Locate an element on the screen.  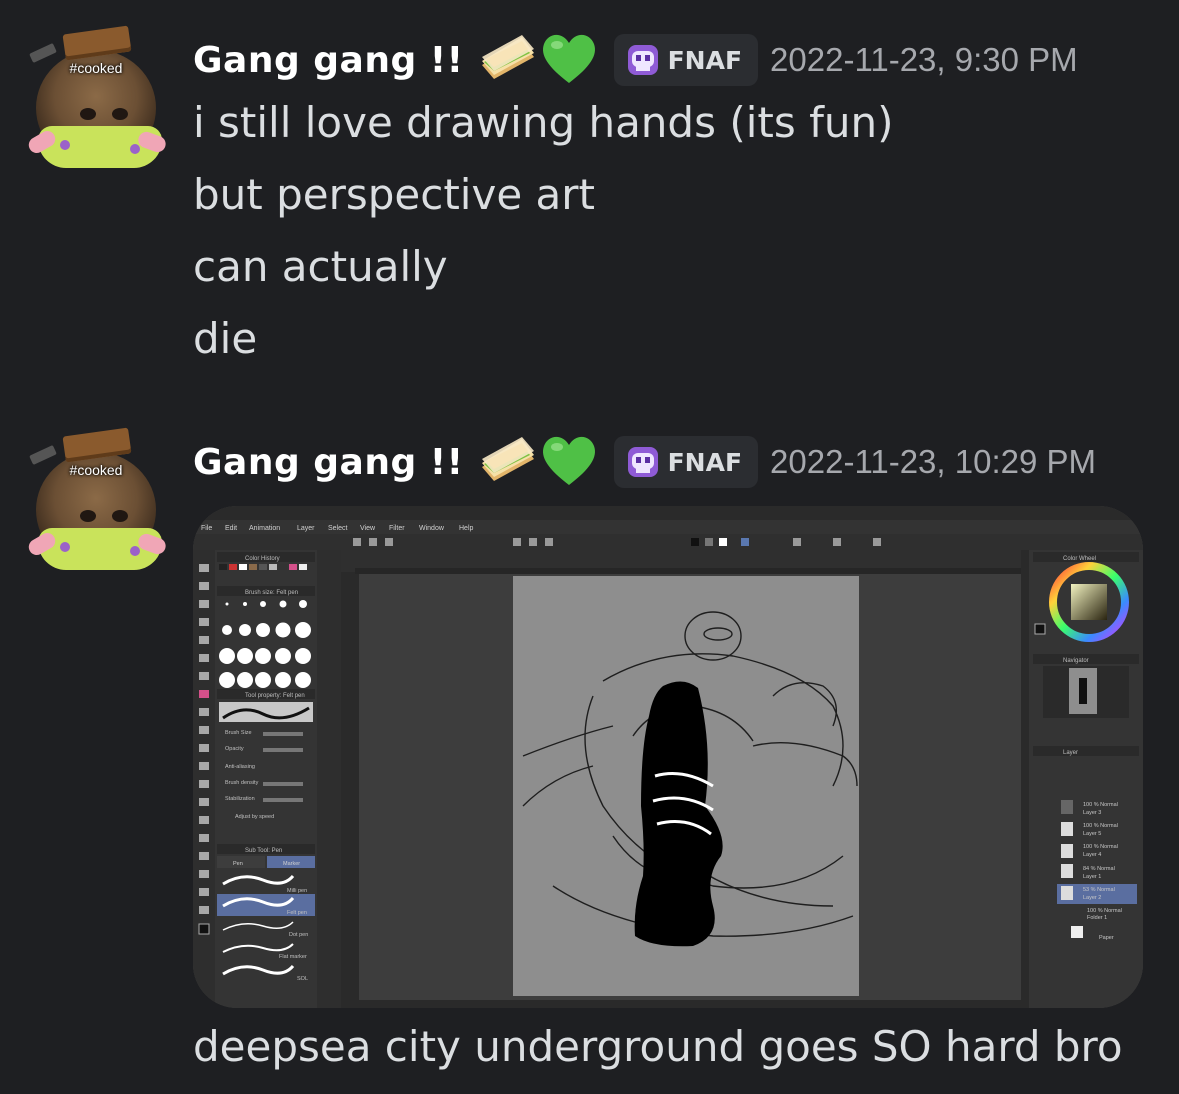
svg-text: 84 % Normal is located at coordinates (1099, 869).